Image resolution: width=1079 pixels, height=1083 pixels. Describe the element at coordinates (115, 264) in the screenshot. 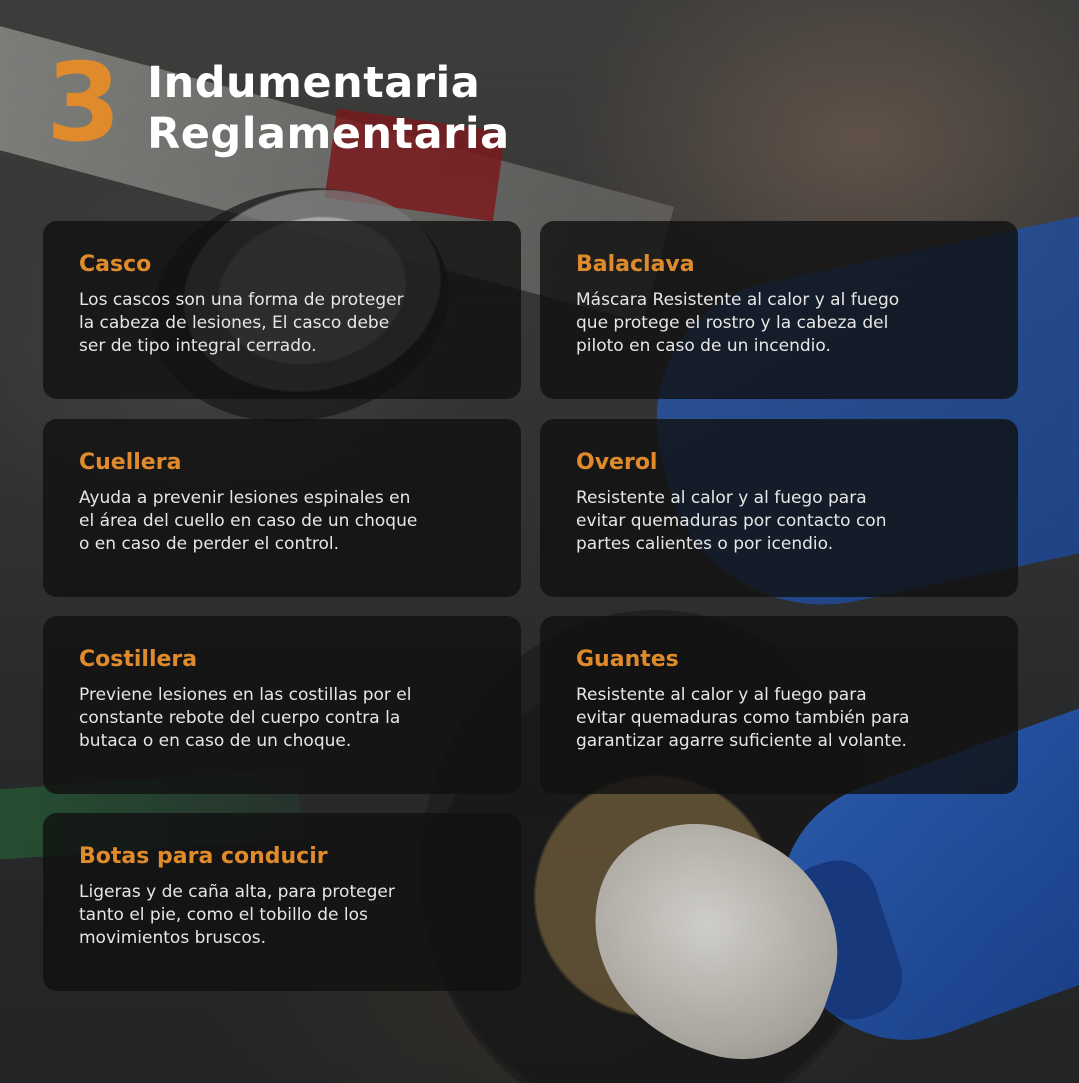

I see `card-title: Casco` at that location.